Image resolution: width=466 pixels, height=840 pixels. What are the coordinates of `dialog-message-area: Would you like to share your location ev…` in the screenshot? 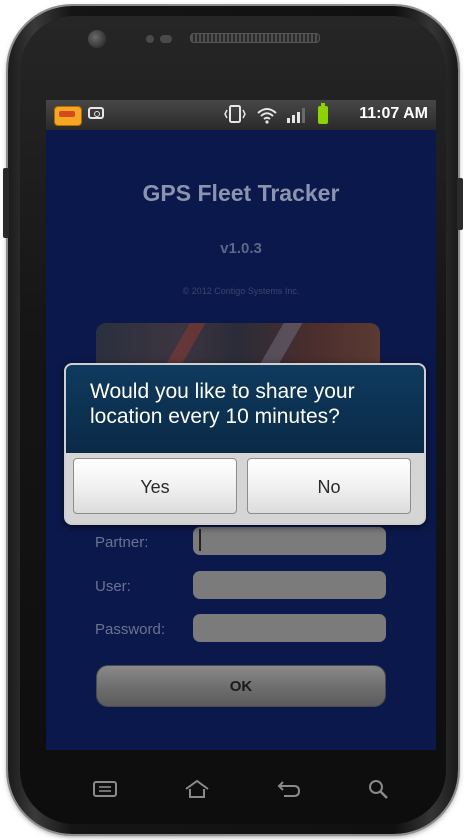 It's located at (245, 409).